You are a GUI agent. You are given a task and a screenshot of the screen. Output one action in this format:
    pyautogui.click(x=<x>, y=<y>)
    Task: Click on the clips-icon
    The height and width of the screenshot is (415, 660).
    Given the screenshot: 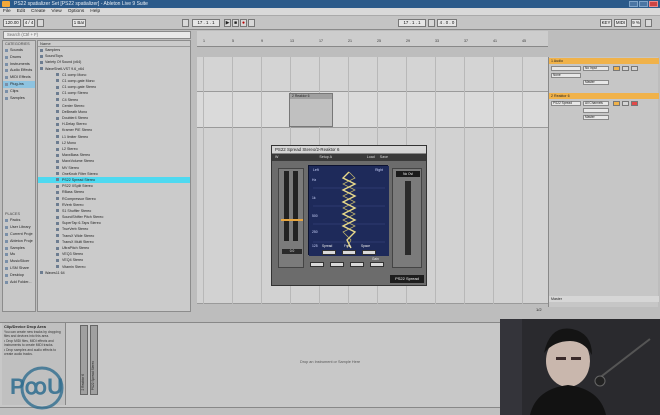 What is the action you would take?
    pyautogui.click(x=6, y=91)
    